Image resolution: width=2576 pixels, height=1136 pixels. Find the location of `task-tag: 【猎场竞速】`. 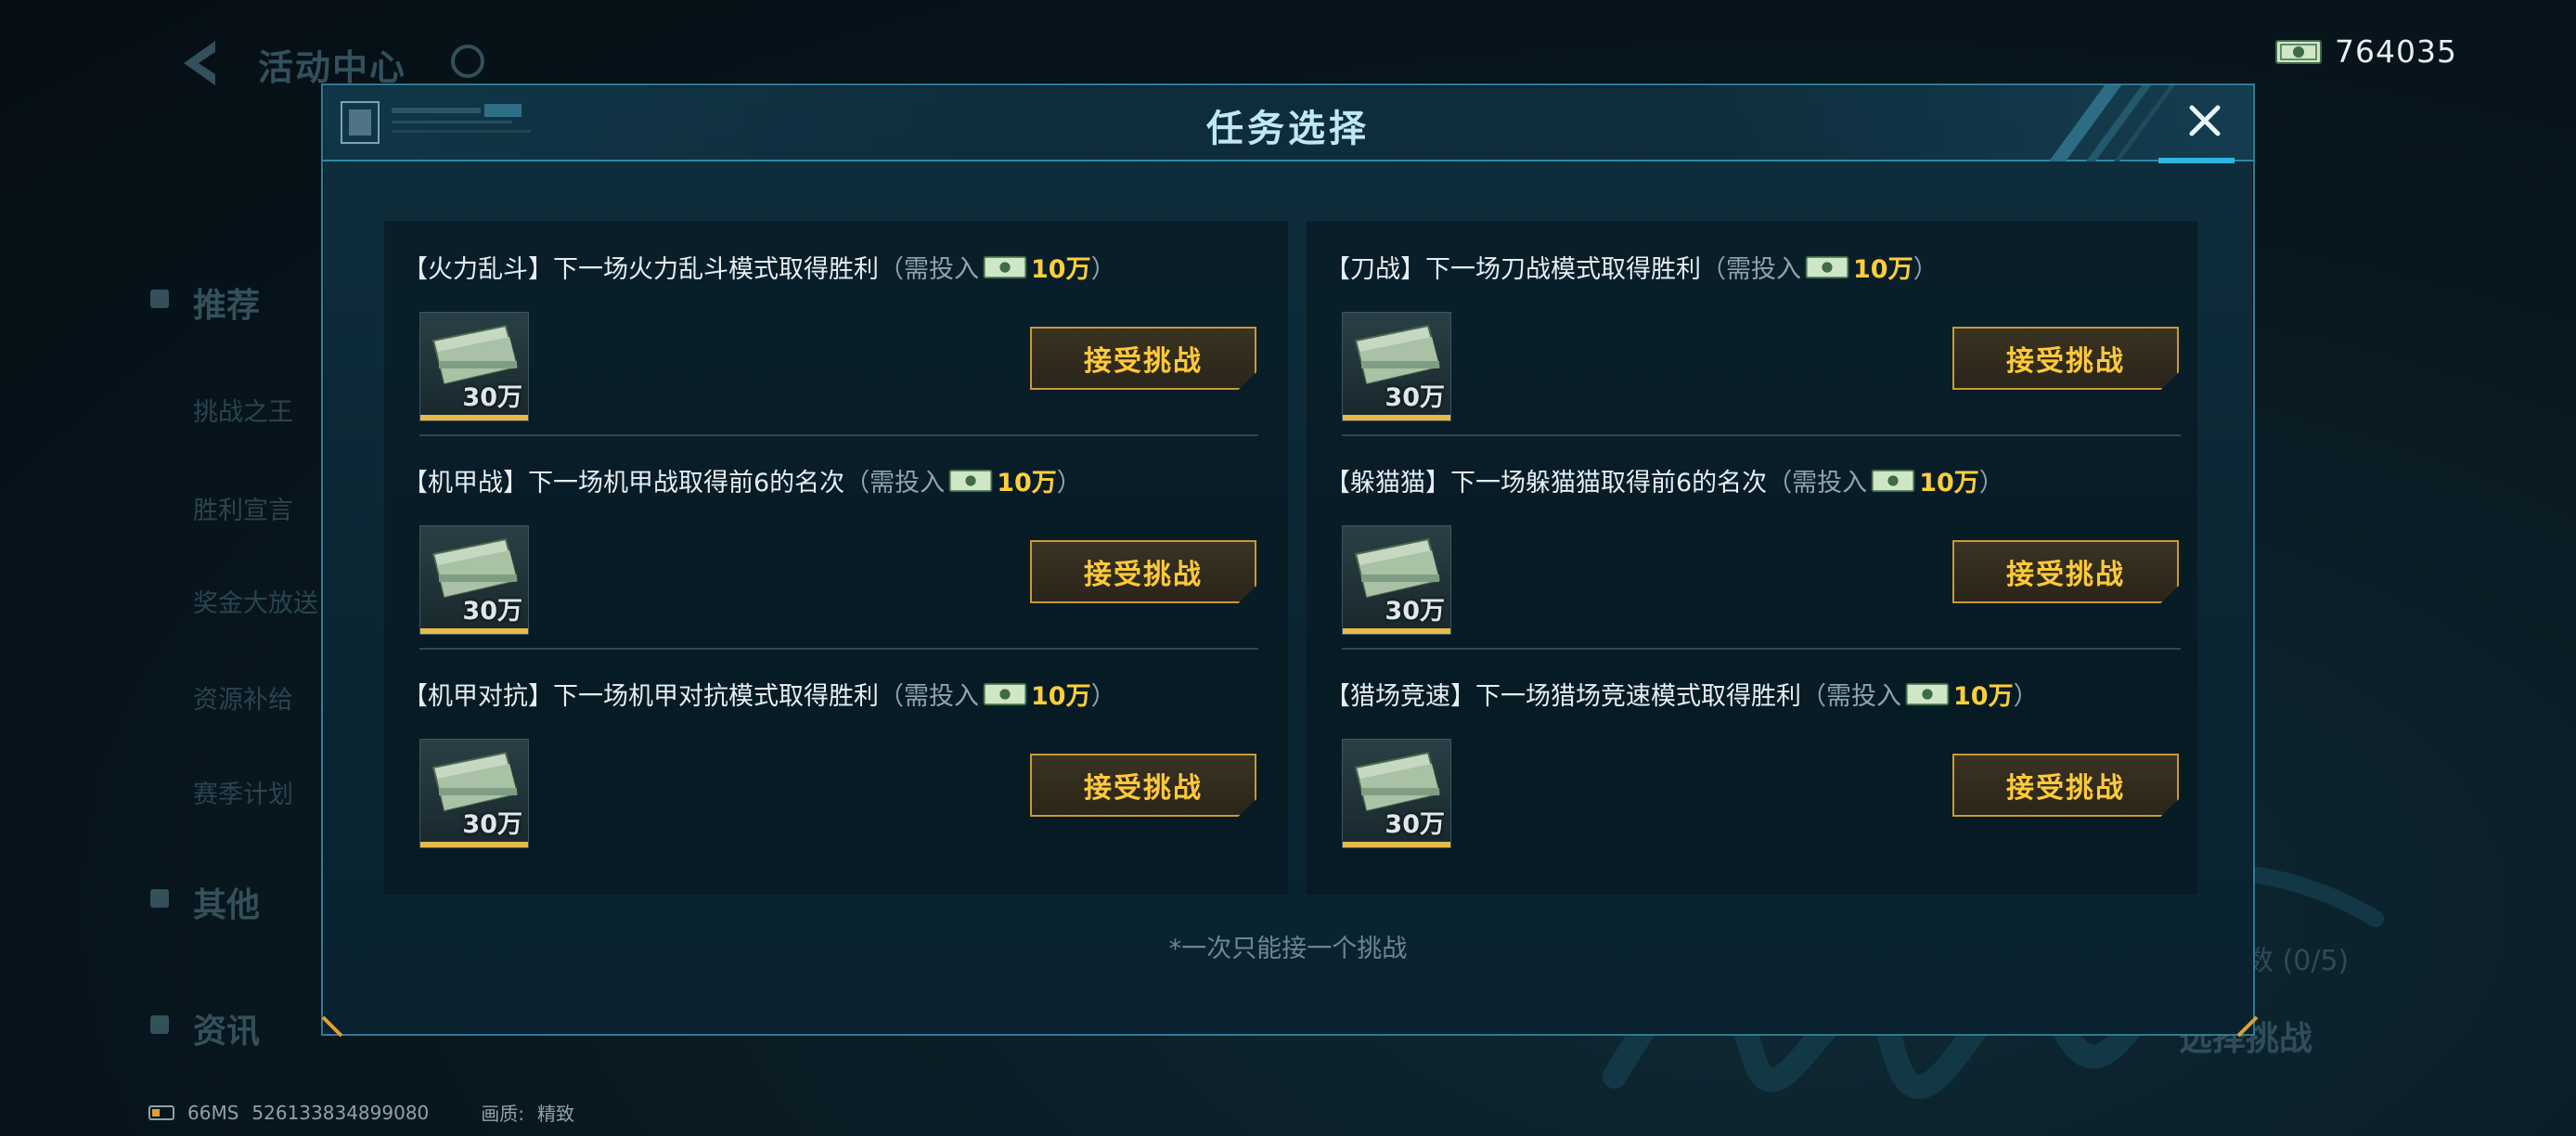

task-tag: 【猎场竞速】 is located at coordinates (1400, 696).